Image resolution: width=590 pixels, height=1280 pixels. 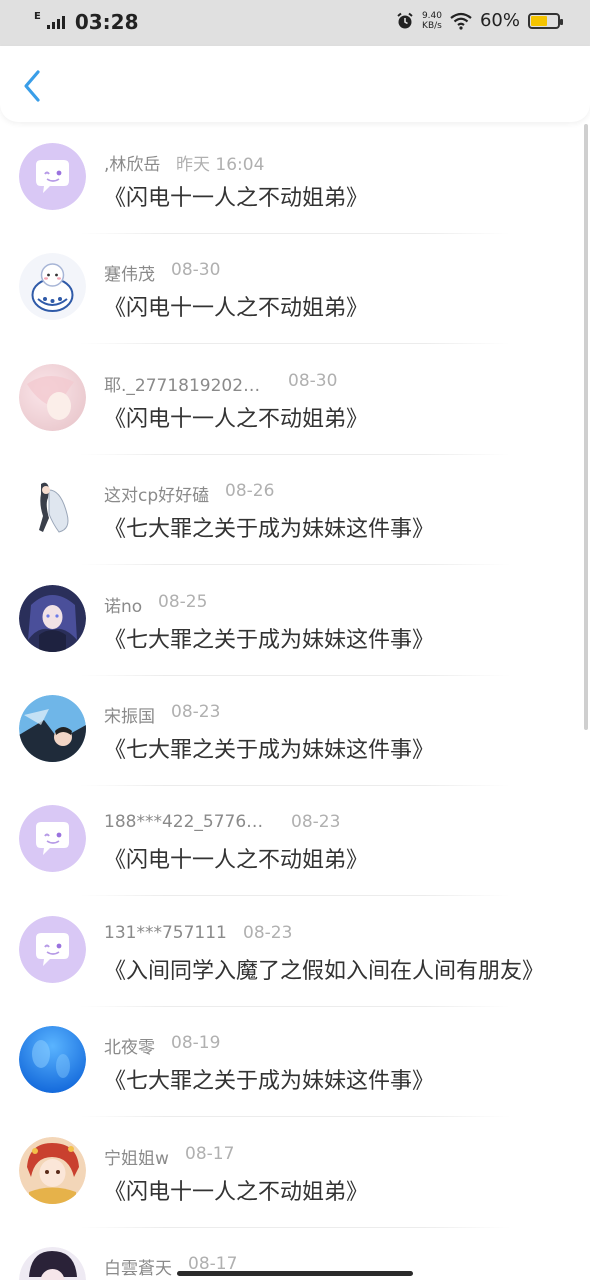 I want to click on list-item: 宋振国 08-23 《七大罪之关于成为妹妹这件事》, so click(x=295, y=731).